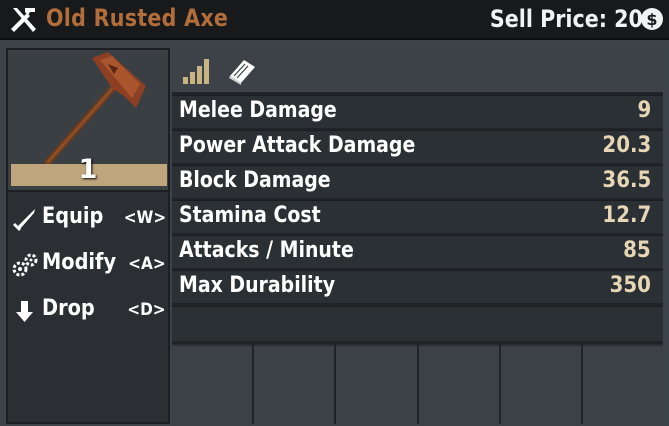 Image resolution: width=669 pixels, height=426 pixels. Describe the element at coordinates (95, 109) in the screenshot. I see `rusted-axe-icon` at that location.